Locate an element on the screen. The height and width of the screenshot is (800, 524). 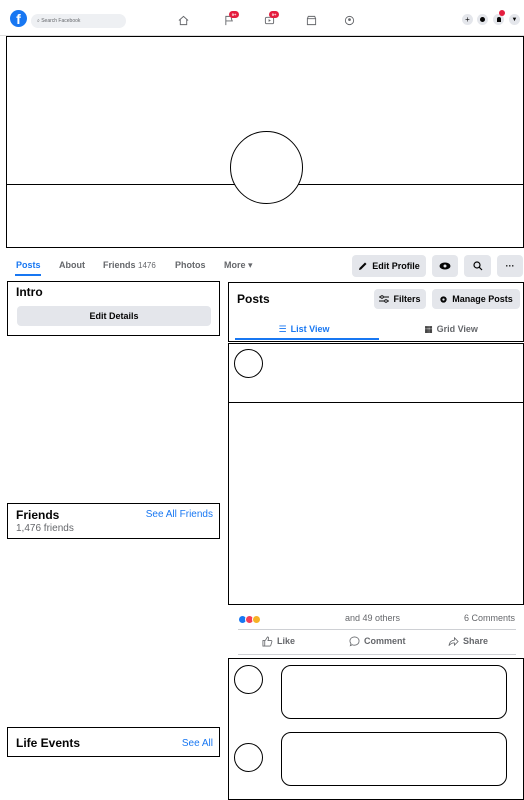
thumbs-up-icon is located at coordinates (267, 641).